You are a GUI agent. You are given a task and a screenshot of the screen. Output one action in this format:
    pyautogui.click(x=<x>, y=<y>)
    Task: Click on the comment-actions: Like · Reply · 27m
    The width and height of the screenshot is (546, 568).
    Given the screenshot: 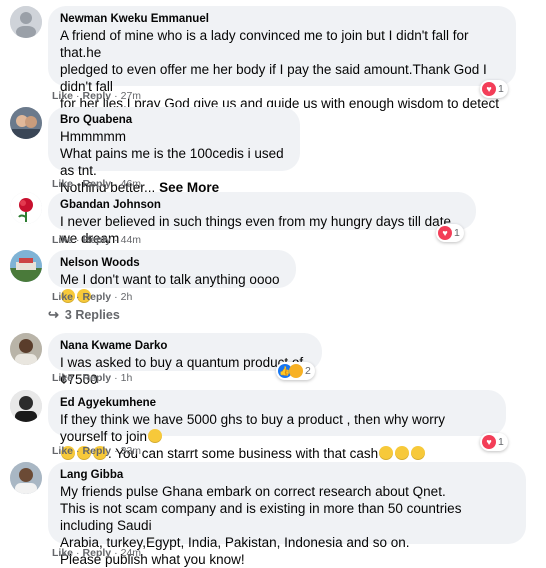 What is the action you would take?
    pyautogui.click(x=97, y=96)
    